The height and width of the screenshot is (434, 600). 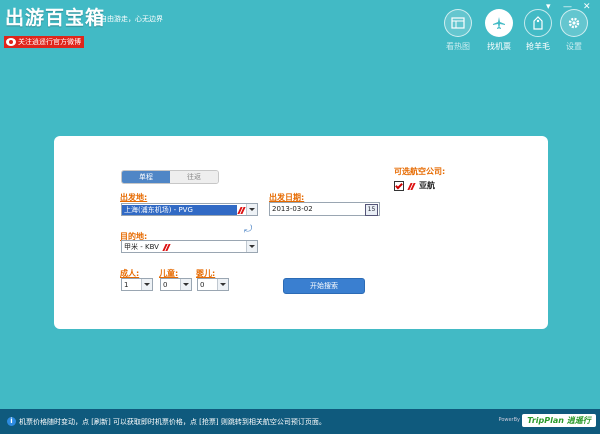 I want to click on info-icon: i, so click(x=11, y=421).